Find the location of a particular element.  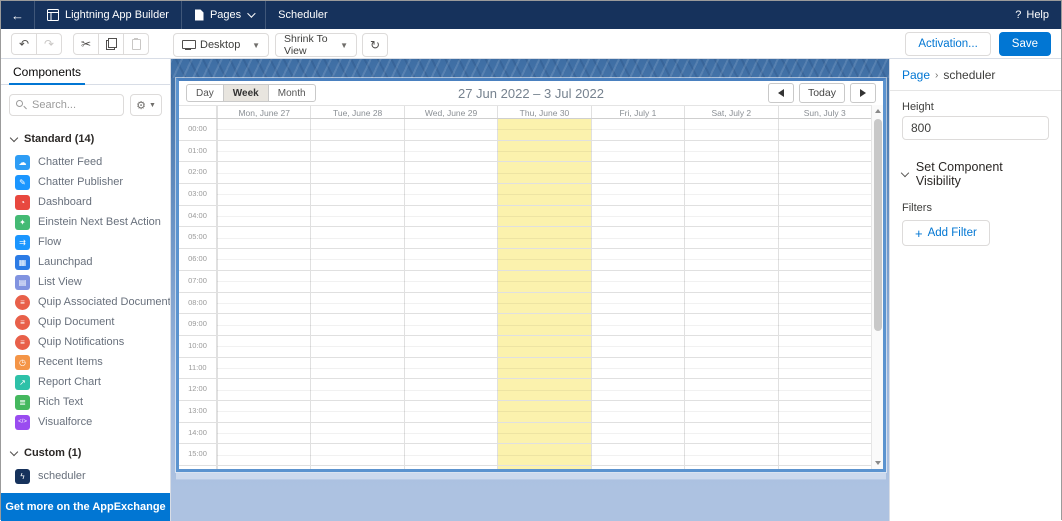

component-item-launchpad: ▦ Launchpad is located at coordinates (85, 262).